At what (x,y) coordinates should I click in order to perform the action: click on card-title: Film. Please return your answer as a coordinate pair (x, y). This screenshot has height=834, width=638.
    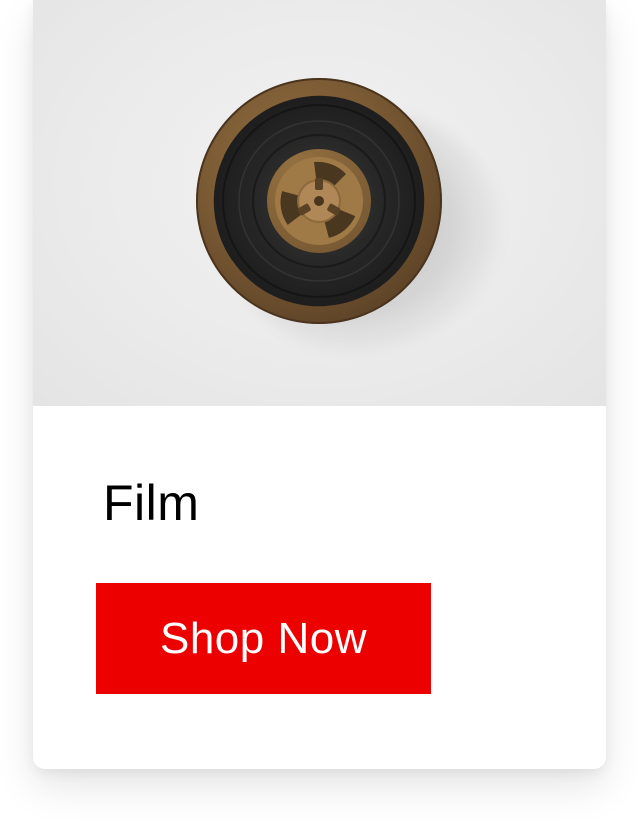
    Looking at the image, I should click on (151, 503).